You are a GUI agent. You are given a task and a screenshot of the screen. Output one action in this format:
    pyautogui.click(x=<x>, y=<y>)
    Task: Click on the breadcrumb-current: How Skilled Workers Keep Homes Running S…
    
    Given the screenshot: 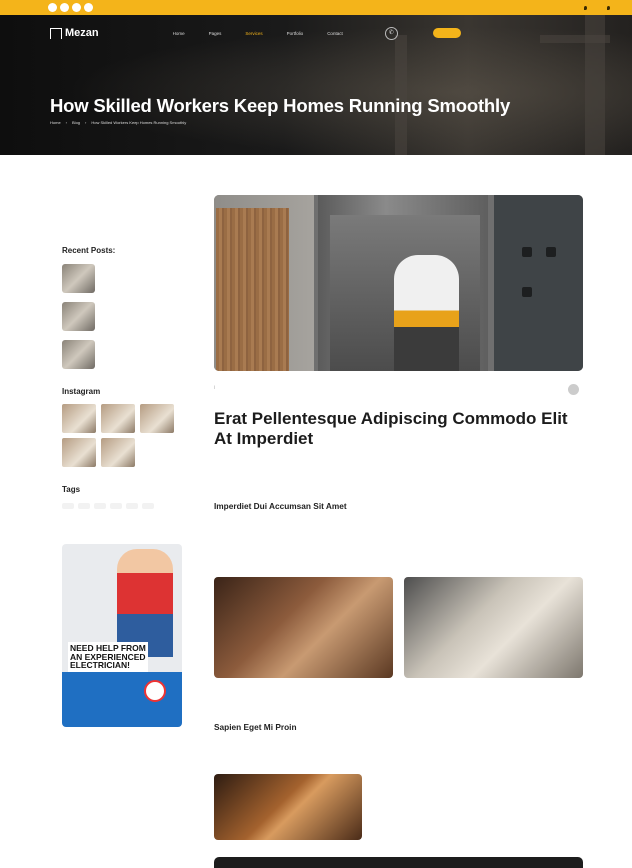 What is the action you would take?
    pyautogui.click(x=139, y=122)
    